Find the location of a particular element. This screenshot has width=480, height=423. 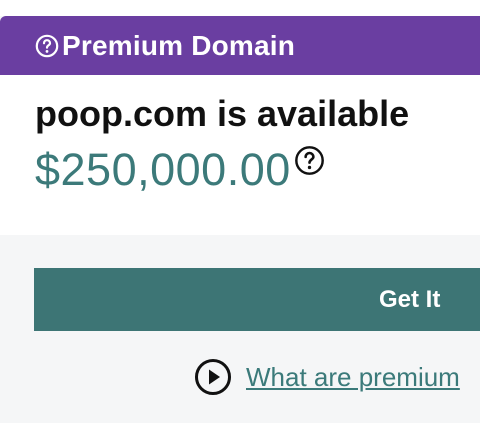

price-row: $250,000.00 is located at coordinates (180, 170).